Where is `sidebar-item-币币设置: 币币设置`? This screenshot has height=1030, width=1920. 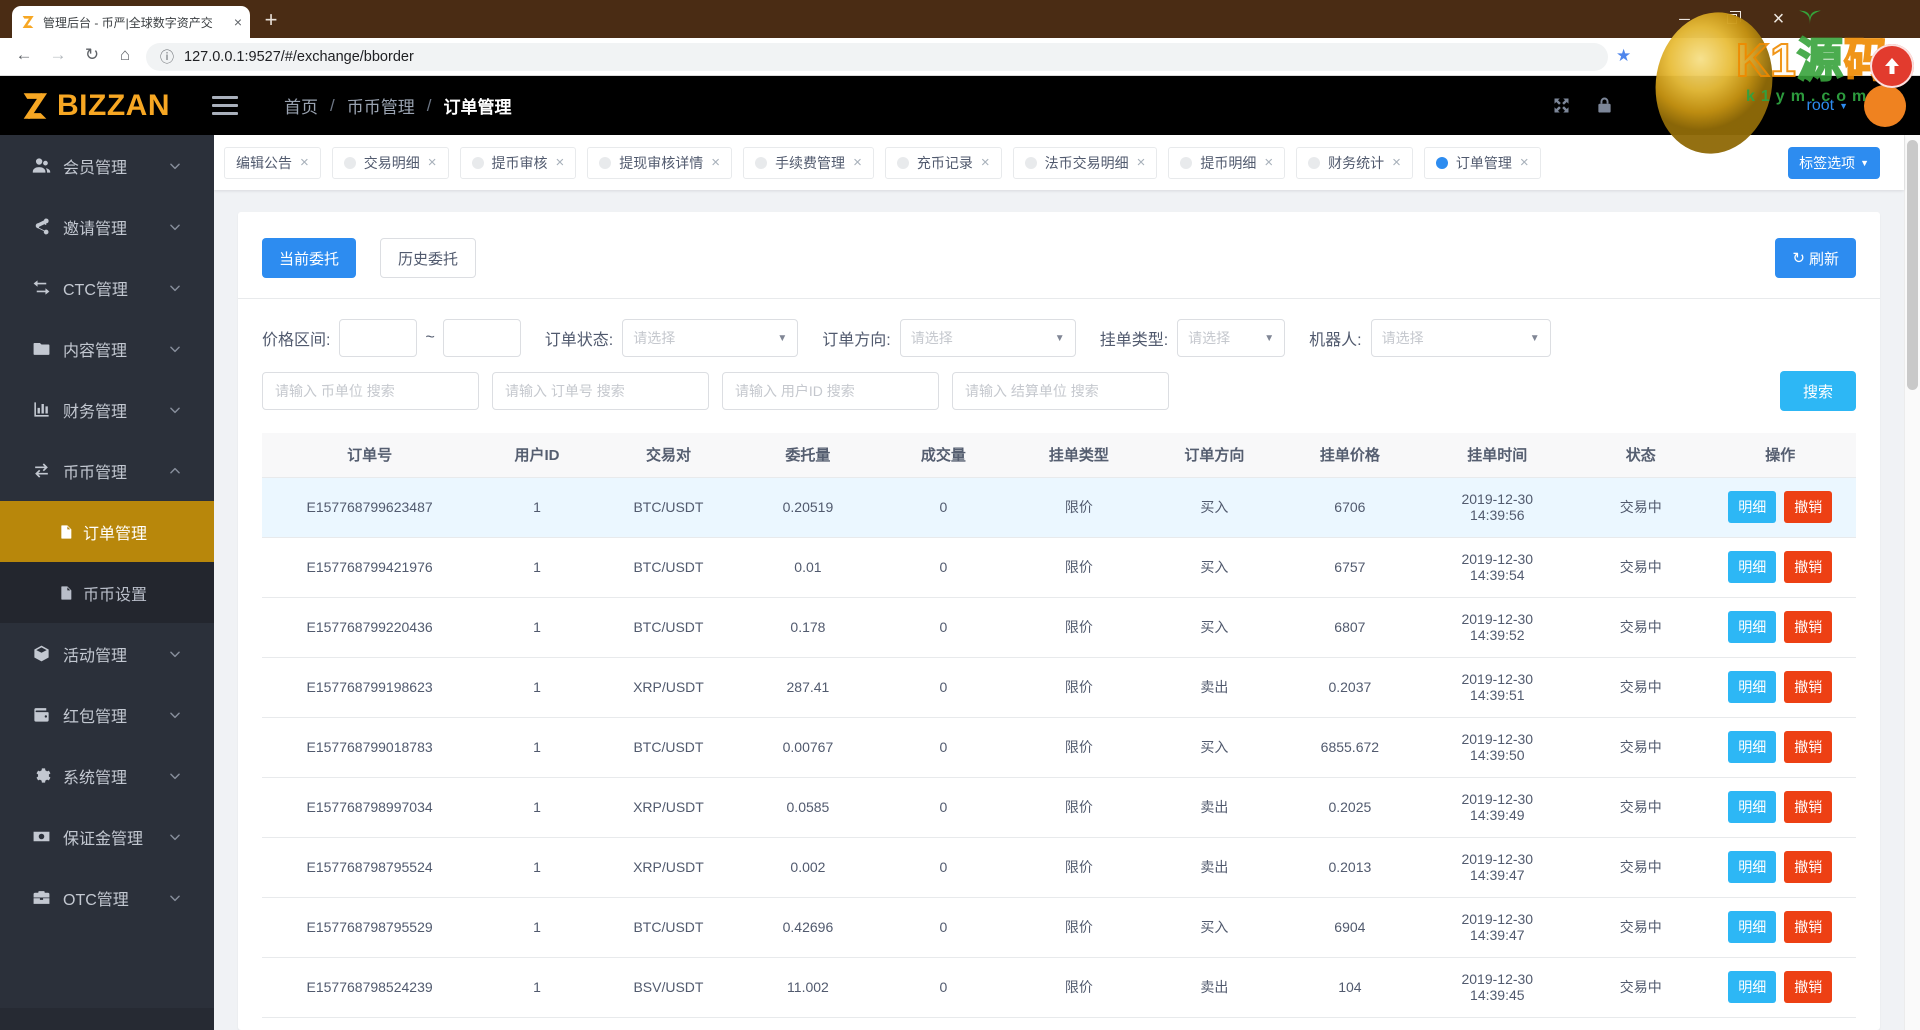 sidebar-item-币币设置: 币币设置 is located at coordinates (107, 592).